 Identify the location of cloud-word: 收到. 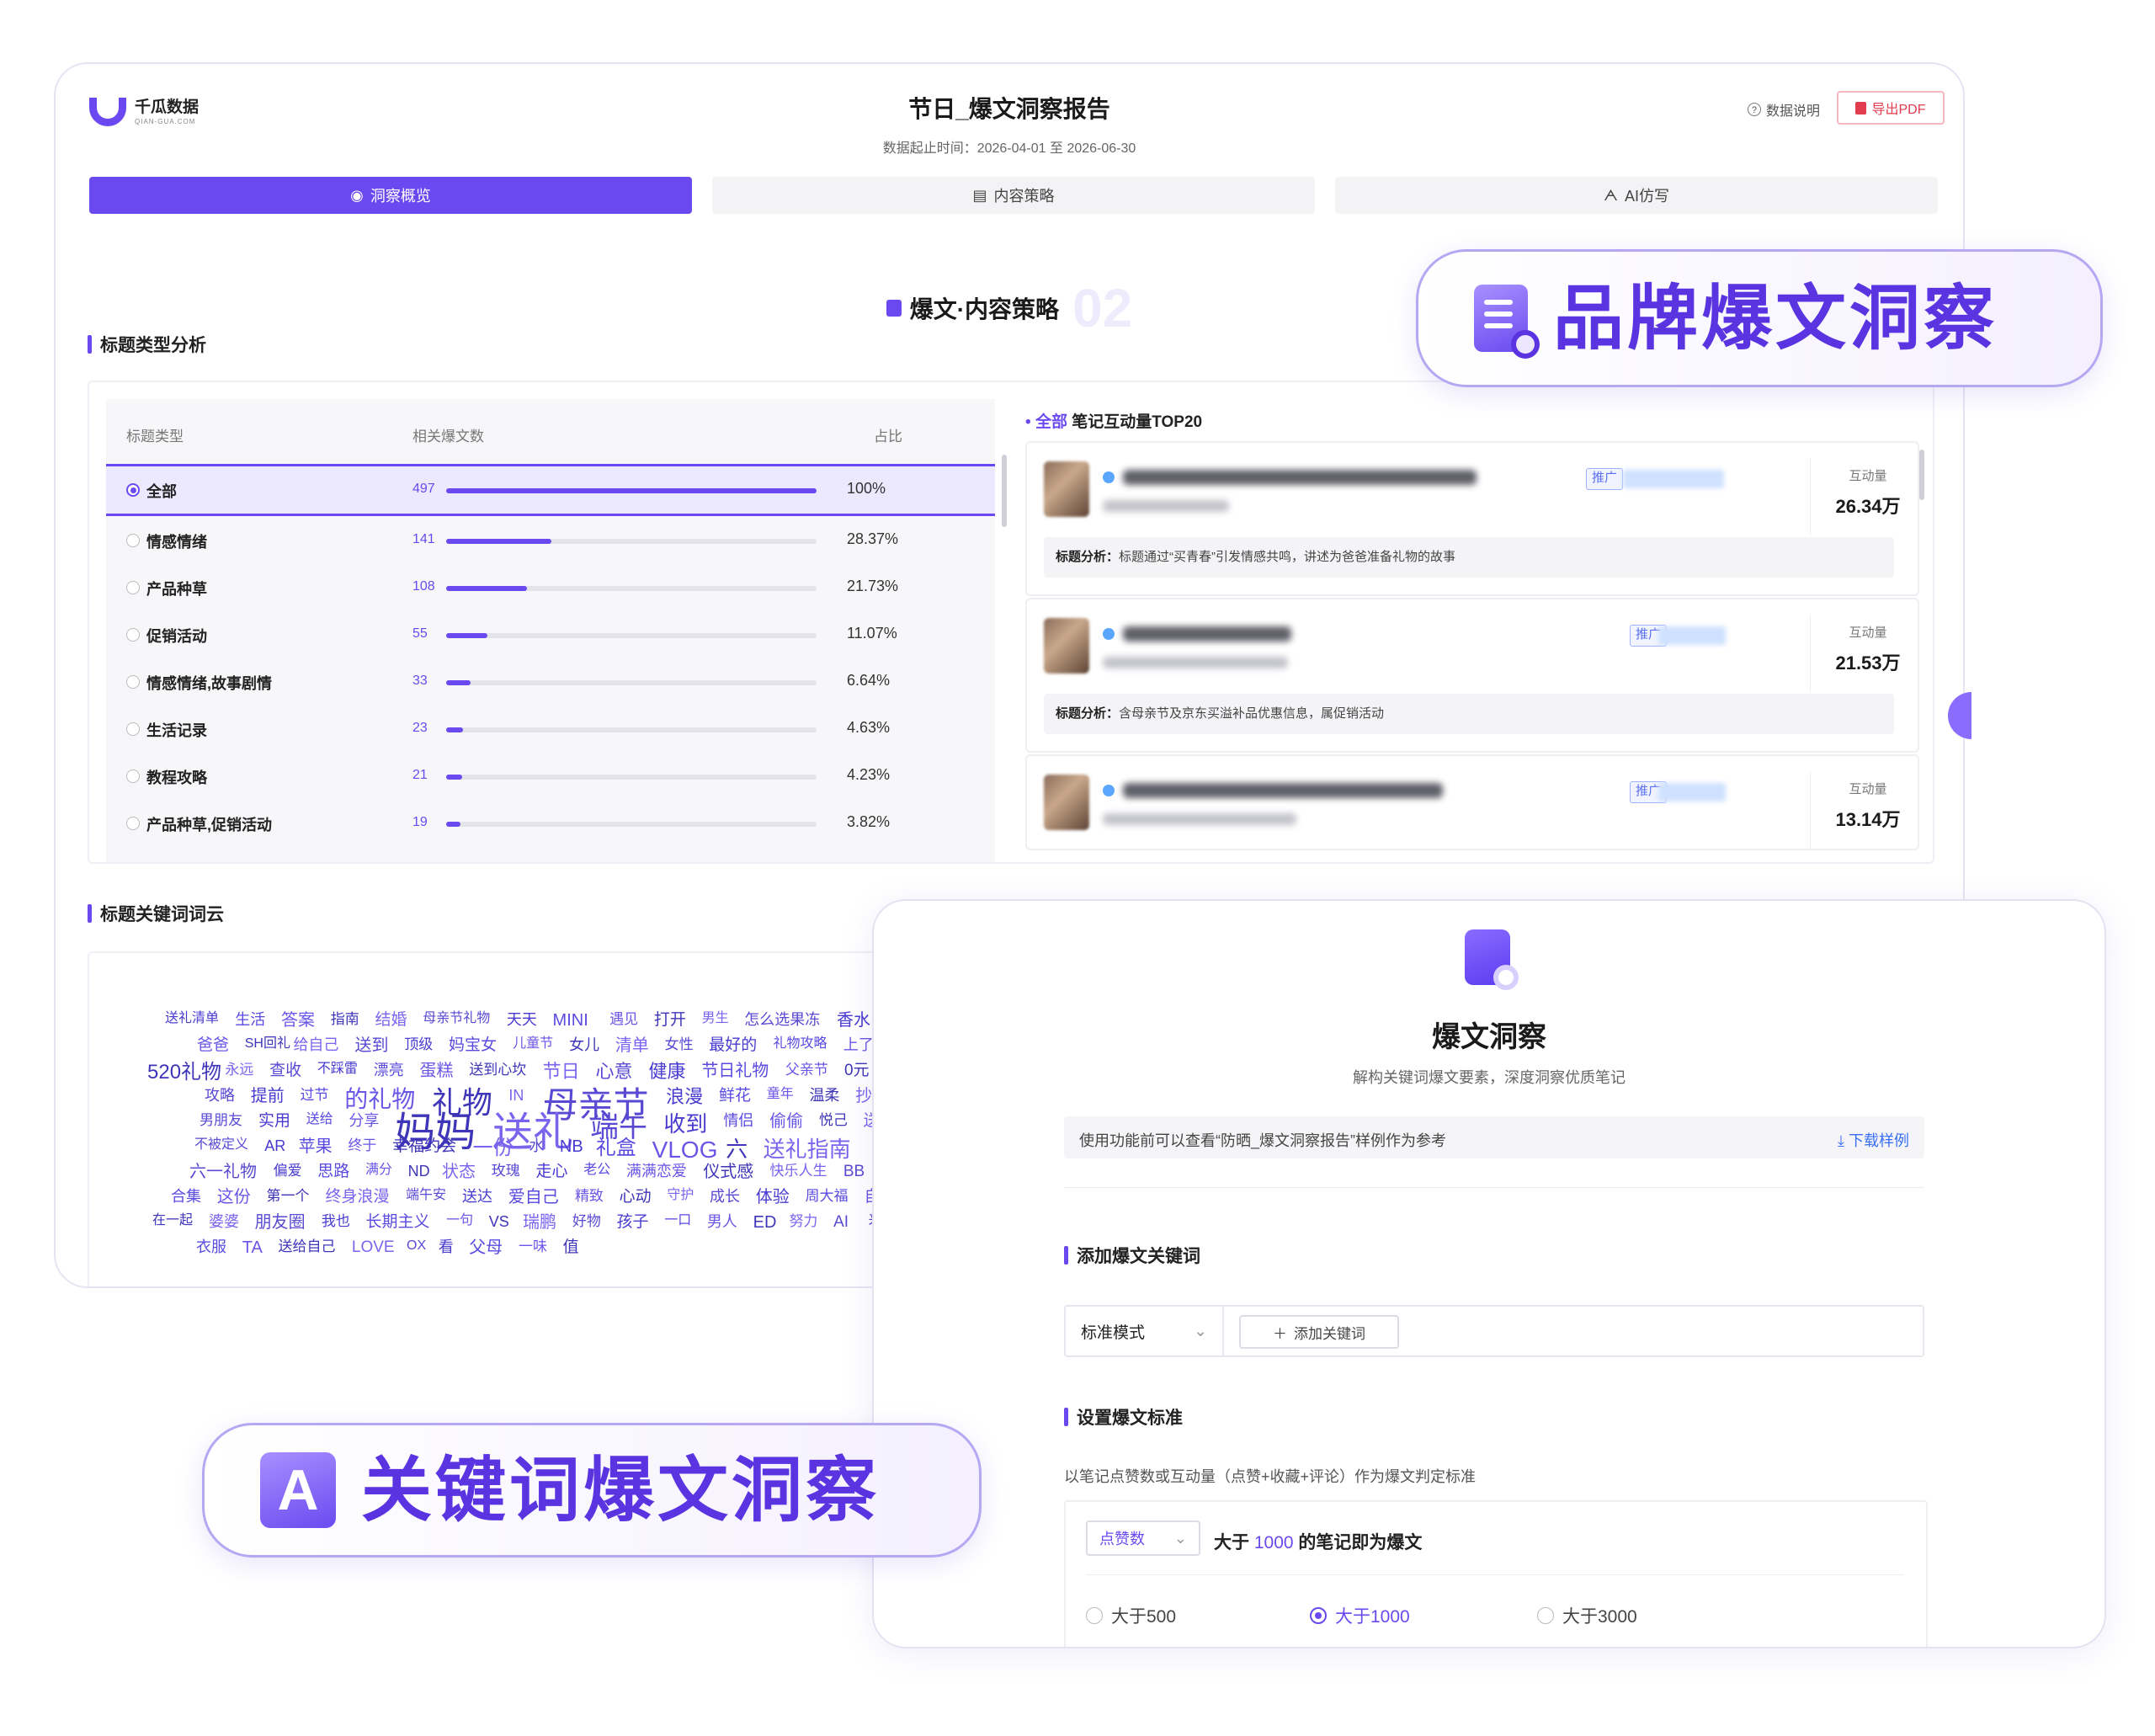
(685, 1124).